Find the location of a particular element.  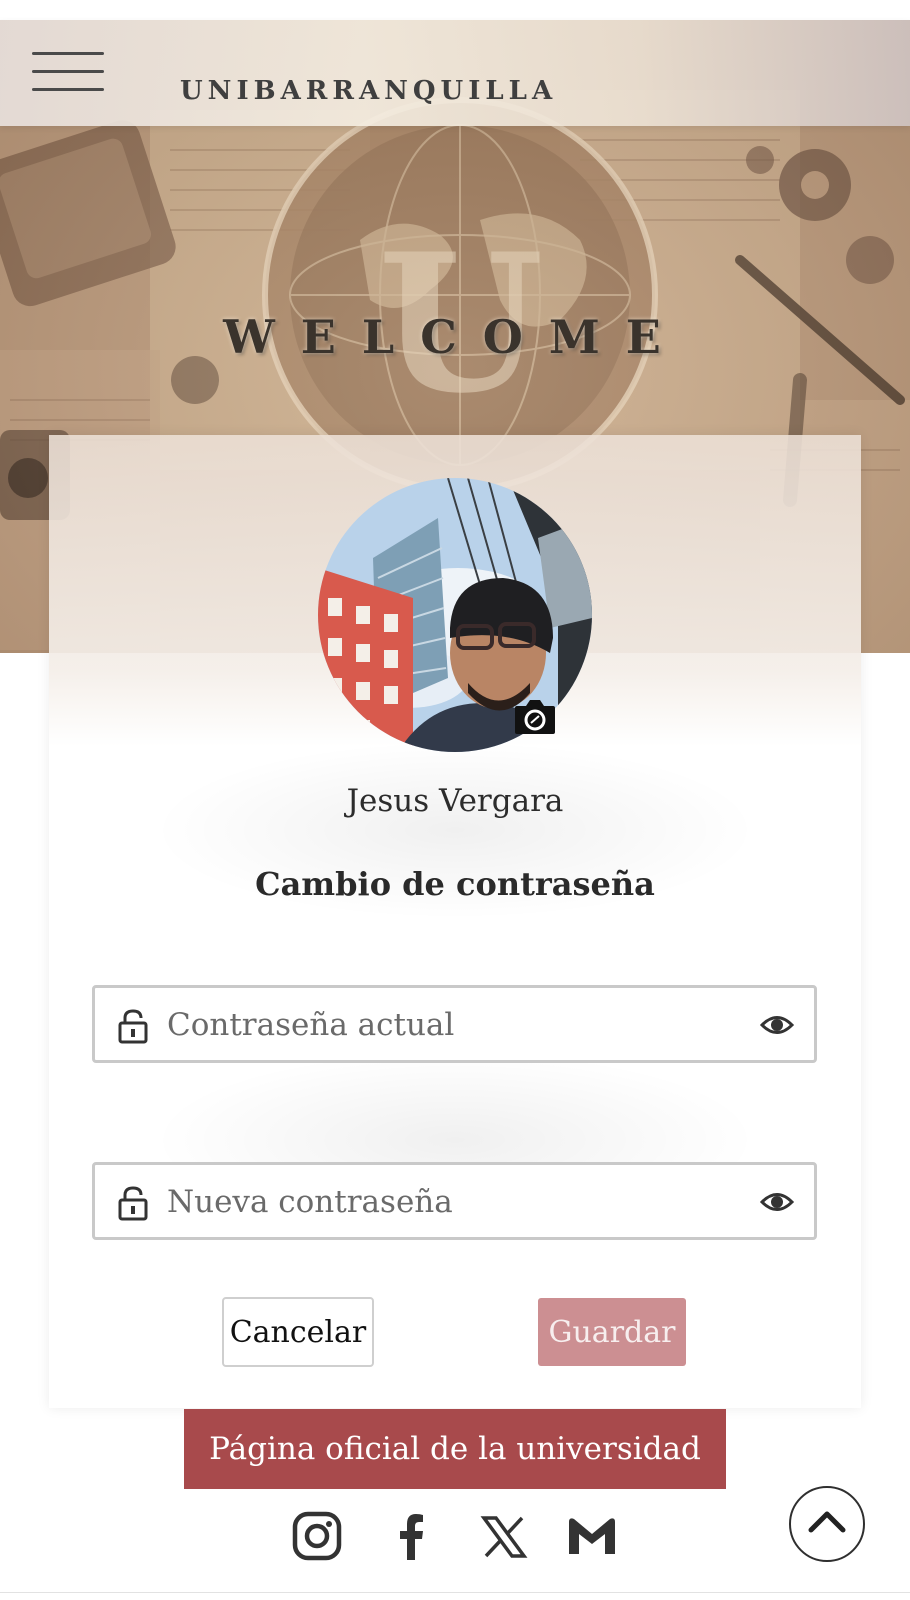

new-password-field is located at coordinates (454, 1201).